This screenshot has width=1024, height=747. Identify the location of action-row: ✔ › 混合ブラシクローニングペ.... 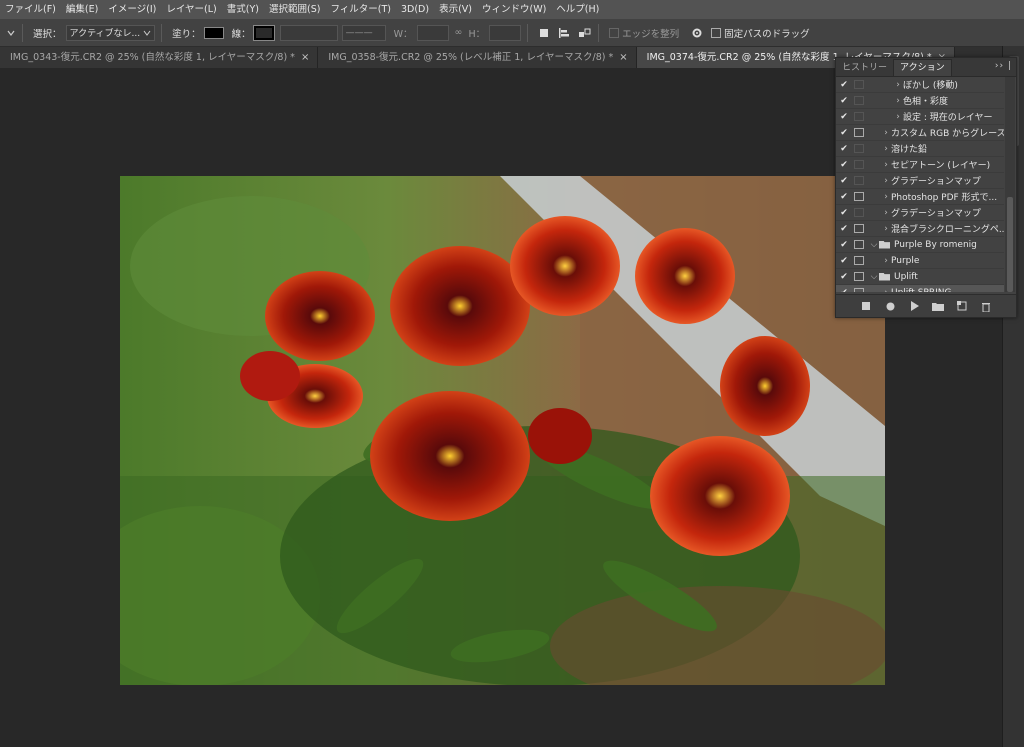
(920, 229).